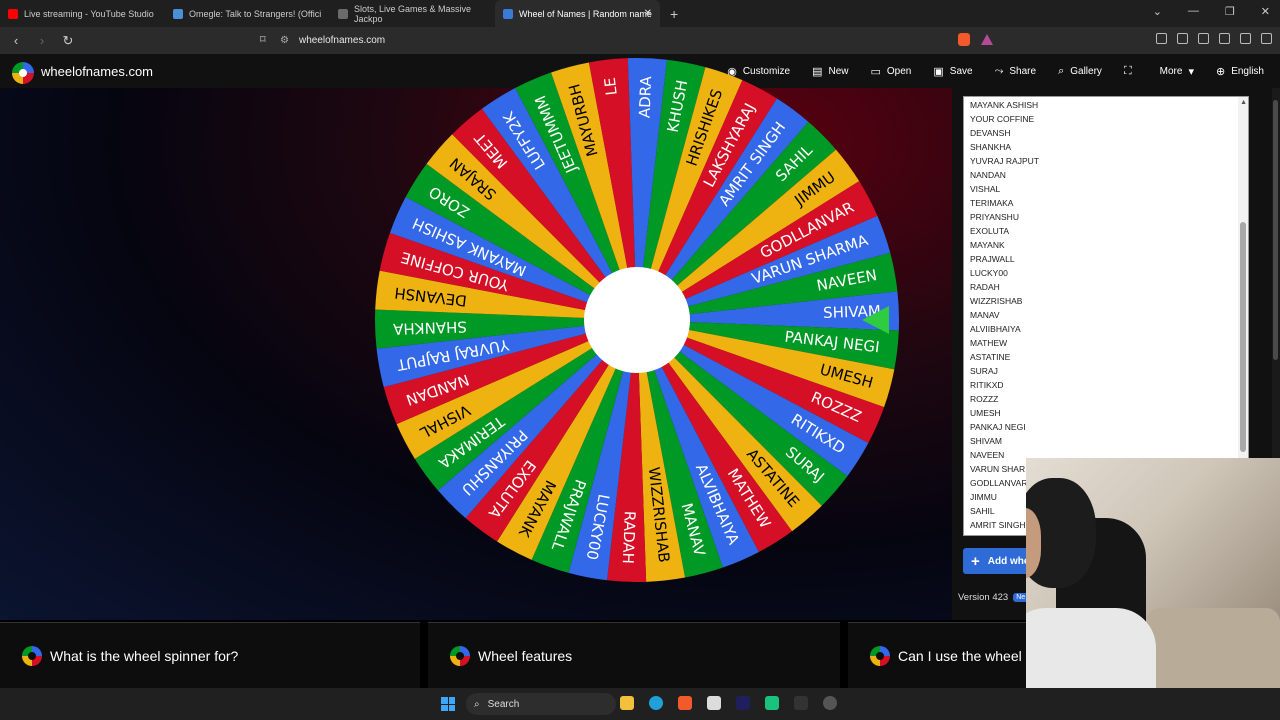 The height and width of the screenshot is (720, 1280). I want to click on wheel-segment-label: SHANKHA, so click(429, 327).